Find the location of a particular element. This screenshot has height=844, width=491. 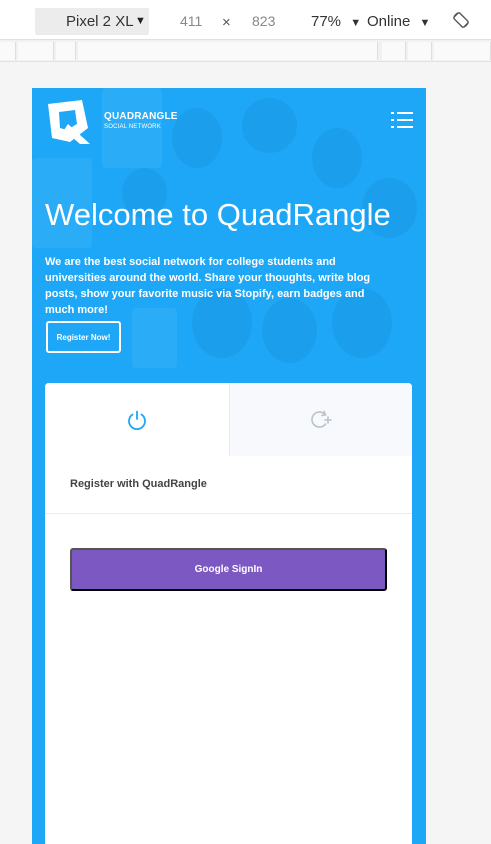

register-now-button: Register Now! is located at coordinates (83, 337).